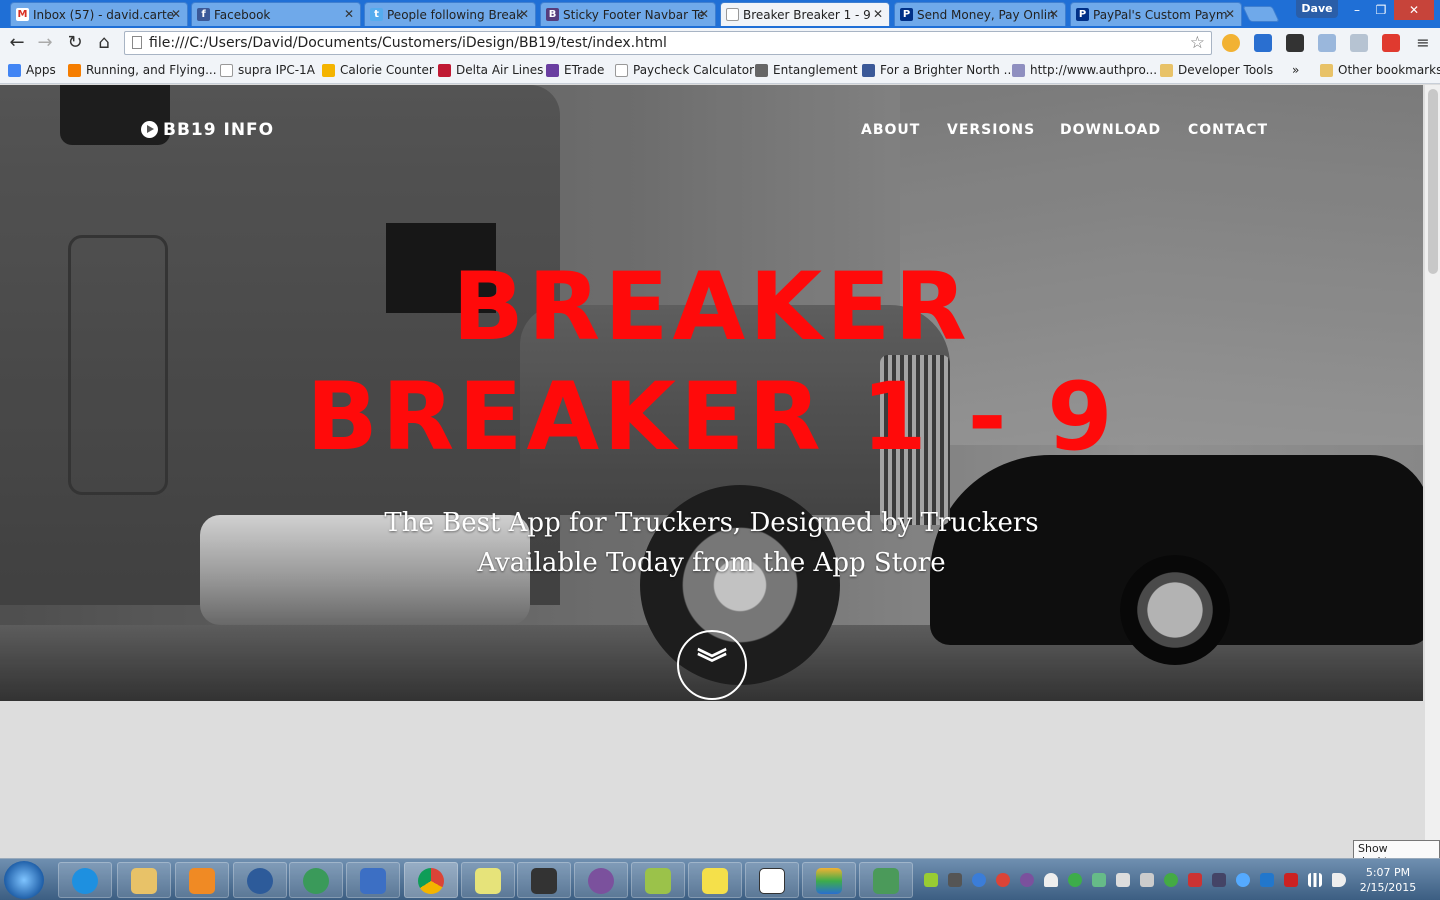  I want to click on bell-icon, so click(1051, 880).